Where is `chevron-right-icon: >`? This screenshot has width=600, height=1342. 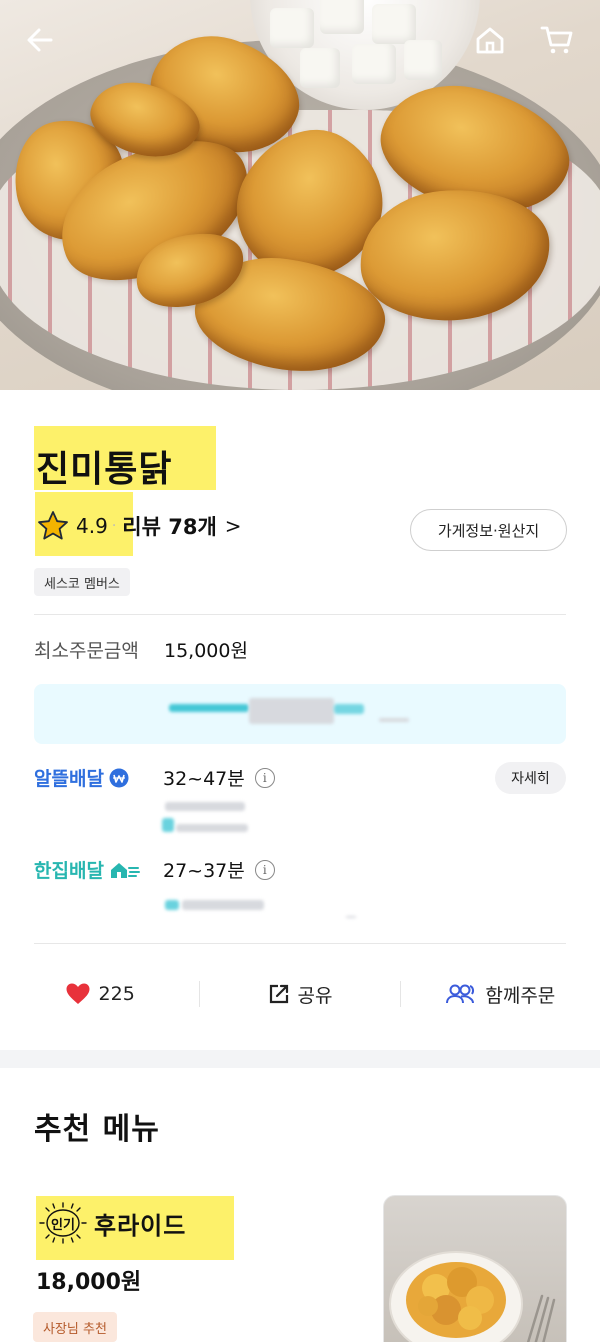 chevron-right-icon: > is located at coordinates (233, 526).